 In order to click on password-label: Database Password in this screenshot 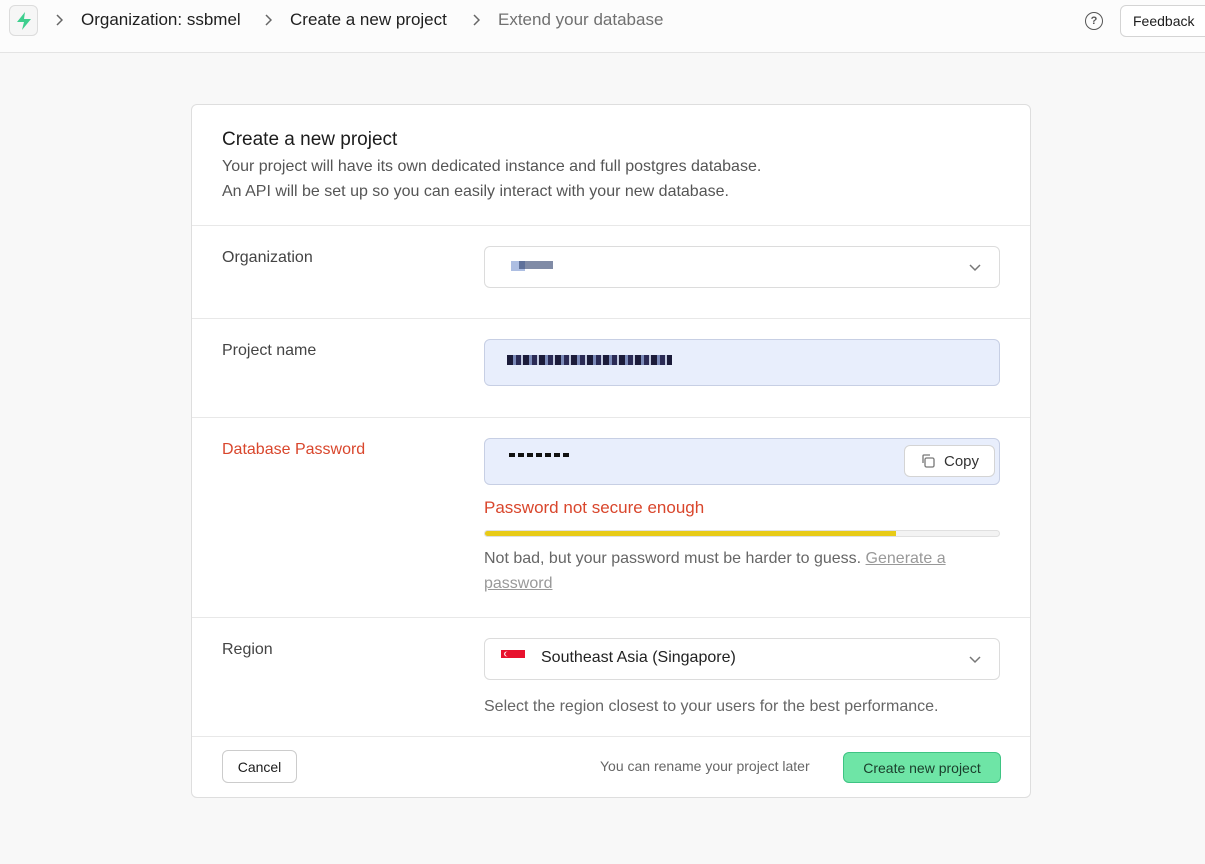, I will do `click(294, 449)`.